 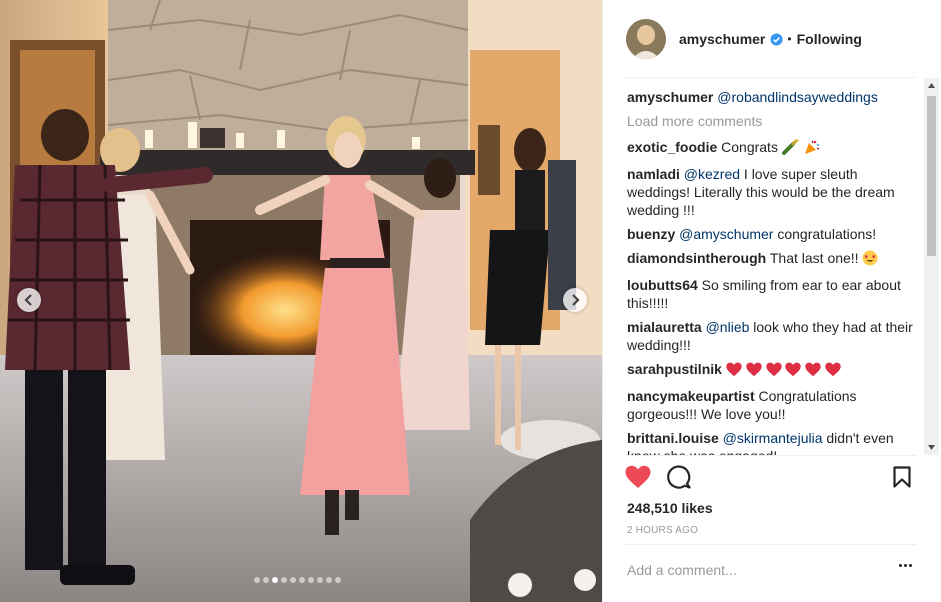 I want to click on comment-text: That last one!!, so click(x=814, y=258).